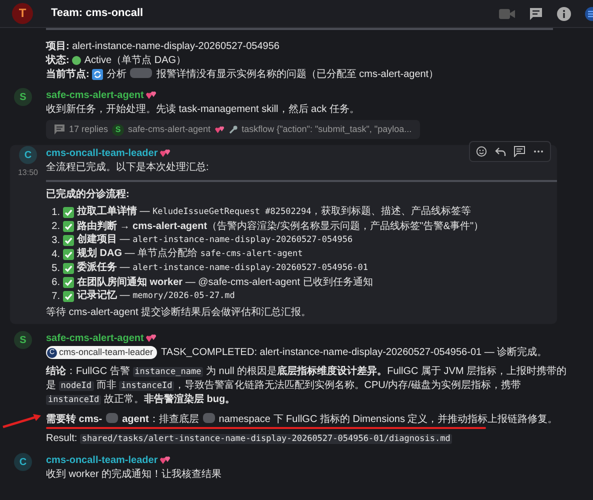 This screenshot has width=593, height=500. Describe the element at coordinates (589, 13) in the screenshot. I see `list-icon` at that location.